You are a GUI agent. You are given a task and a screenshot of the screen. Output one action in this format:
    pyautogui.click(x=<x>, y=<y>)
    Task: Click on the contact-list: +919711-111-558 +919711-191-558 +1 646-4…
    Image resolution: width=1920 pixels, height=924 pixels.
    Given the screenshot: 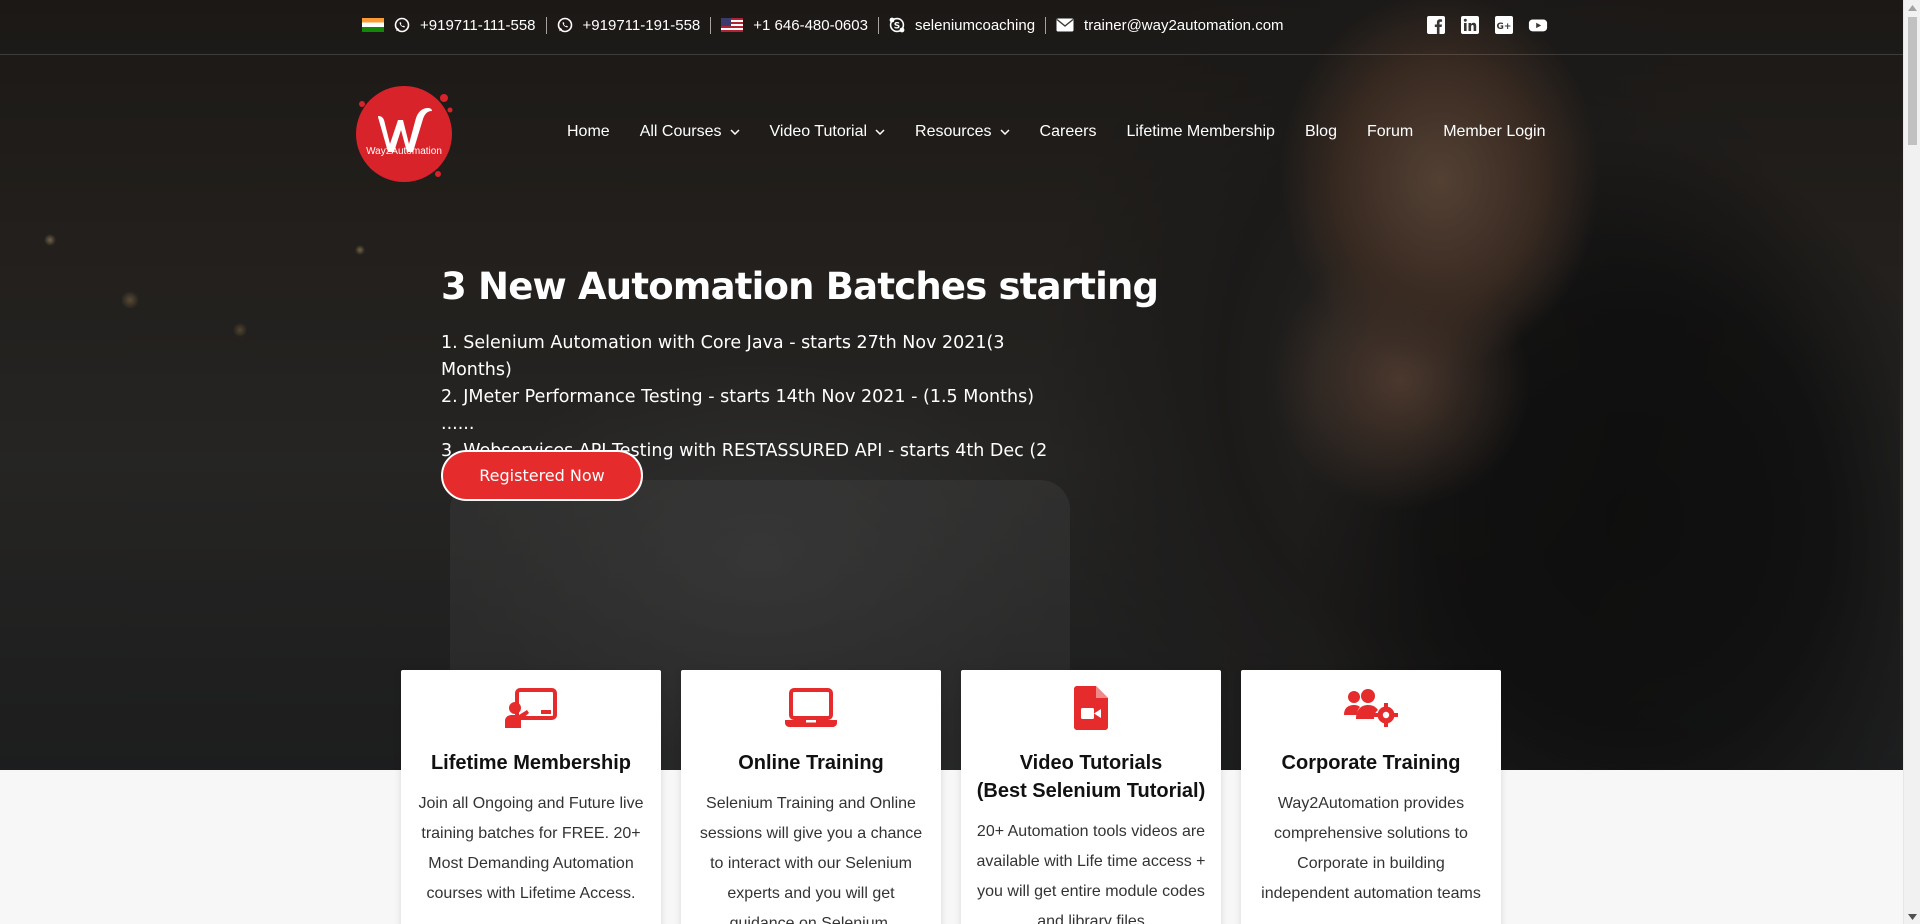 What is the action you would take?
    pyautogui.click(x=823, y=25)
    